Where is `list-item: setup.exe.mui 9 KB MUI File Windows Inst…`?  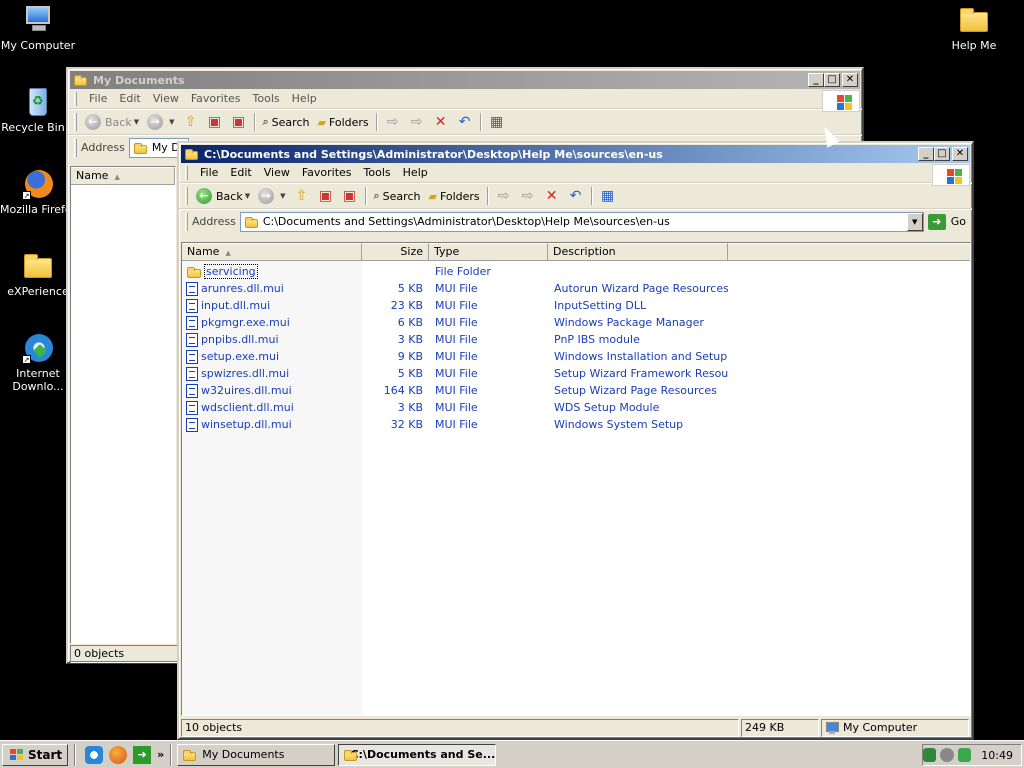
list-item: setup.exe.mui 9 KB MUI File Windows Inst… is located at coordinates (576, 356).